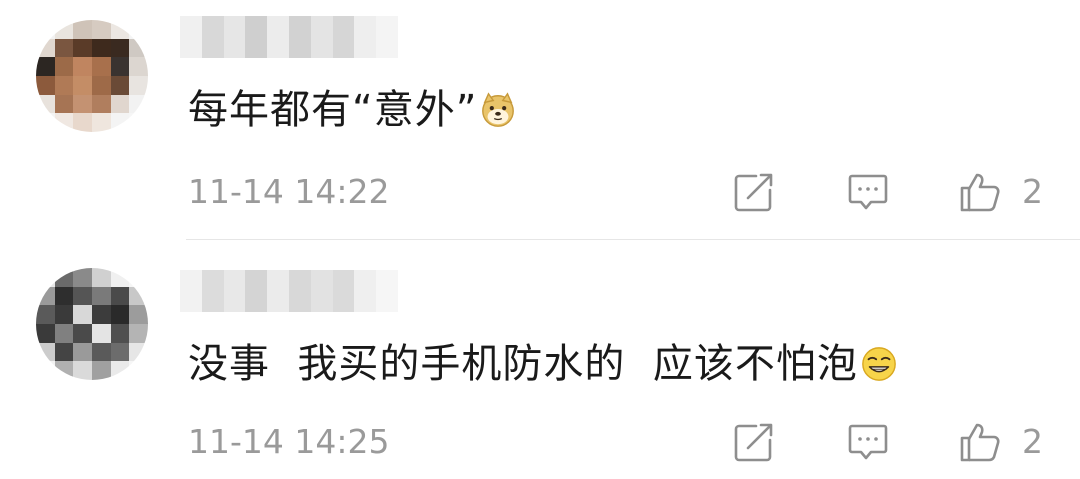 The height and width of the screenshot is (479, 1080). I want to click on comment-text: 没事 我买的手机防水的 应该不怕泡, so click(543, 364).